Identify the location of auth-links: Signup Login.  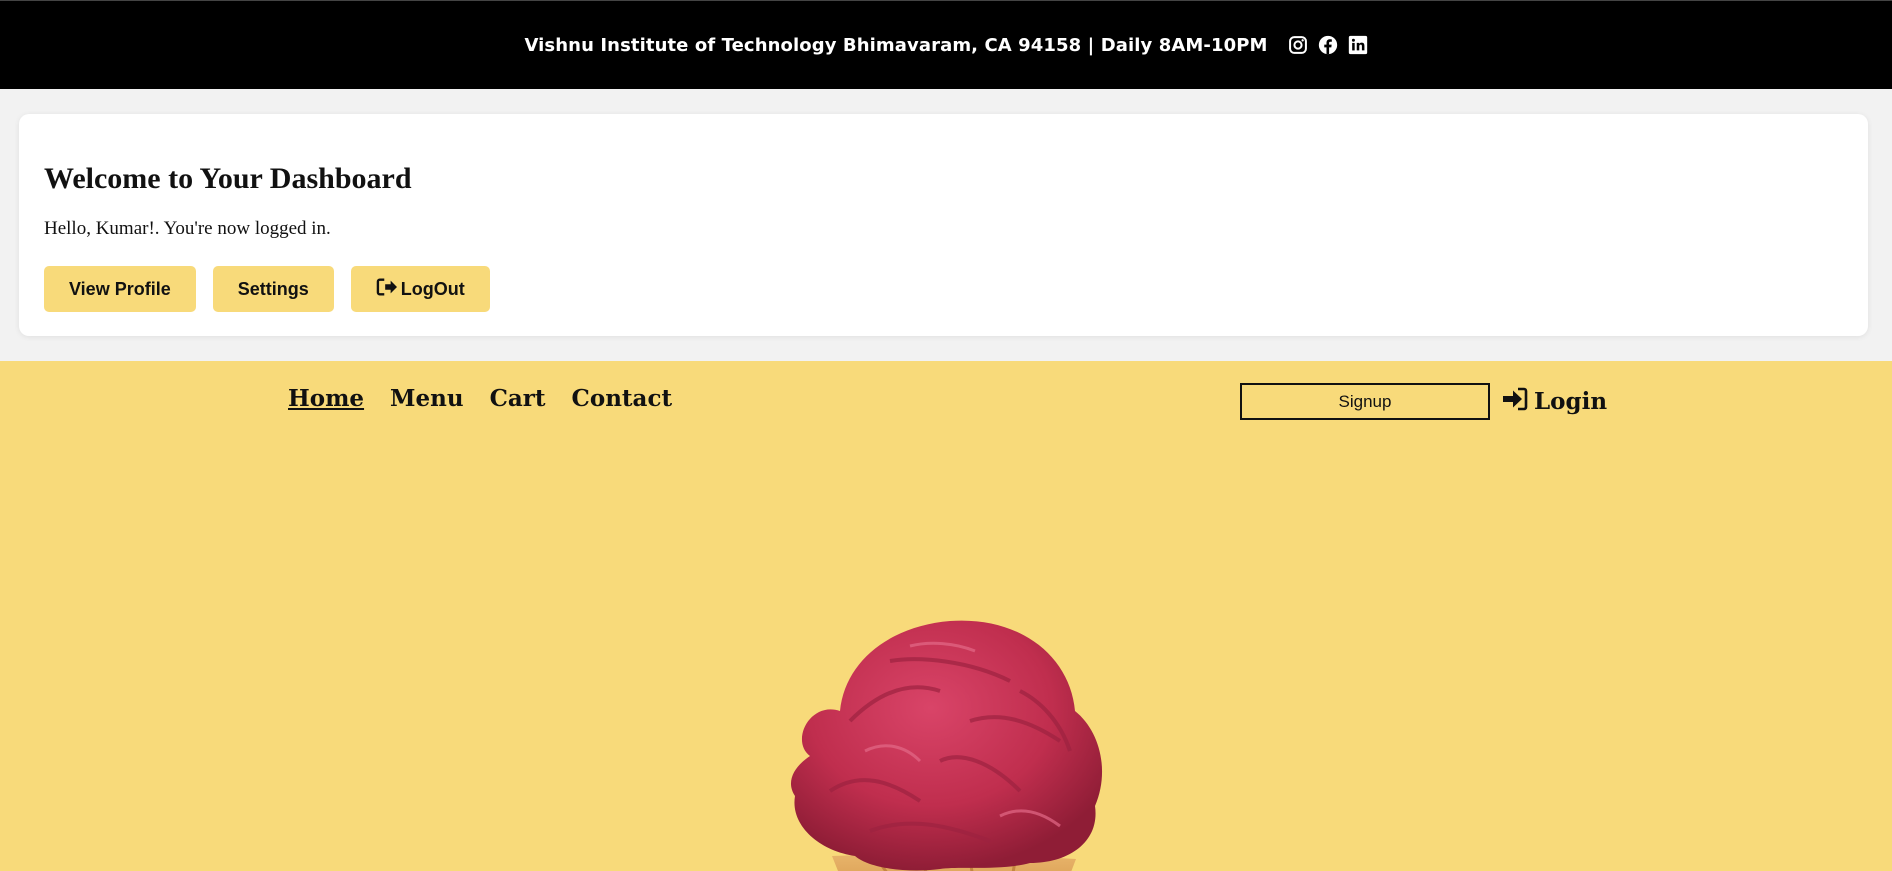
(1423, 401).